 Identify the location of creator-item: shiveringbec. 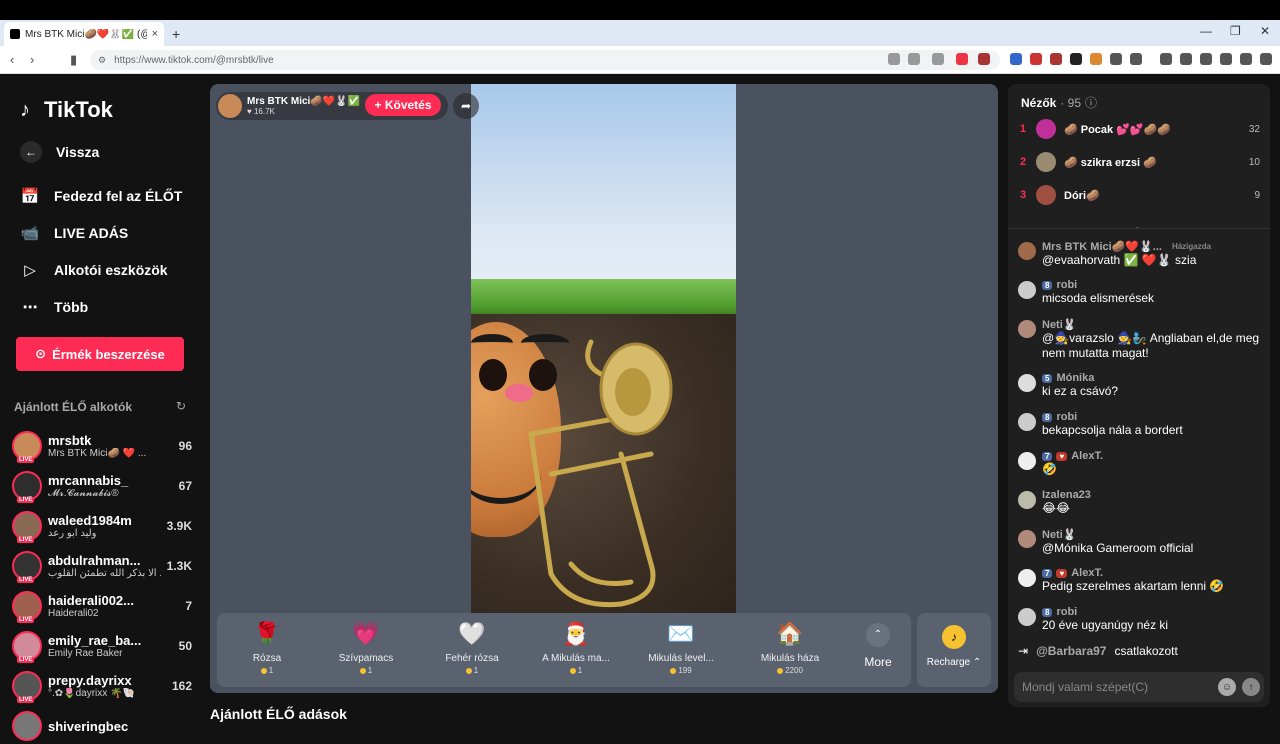
(102, 726).